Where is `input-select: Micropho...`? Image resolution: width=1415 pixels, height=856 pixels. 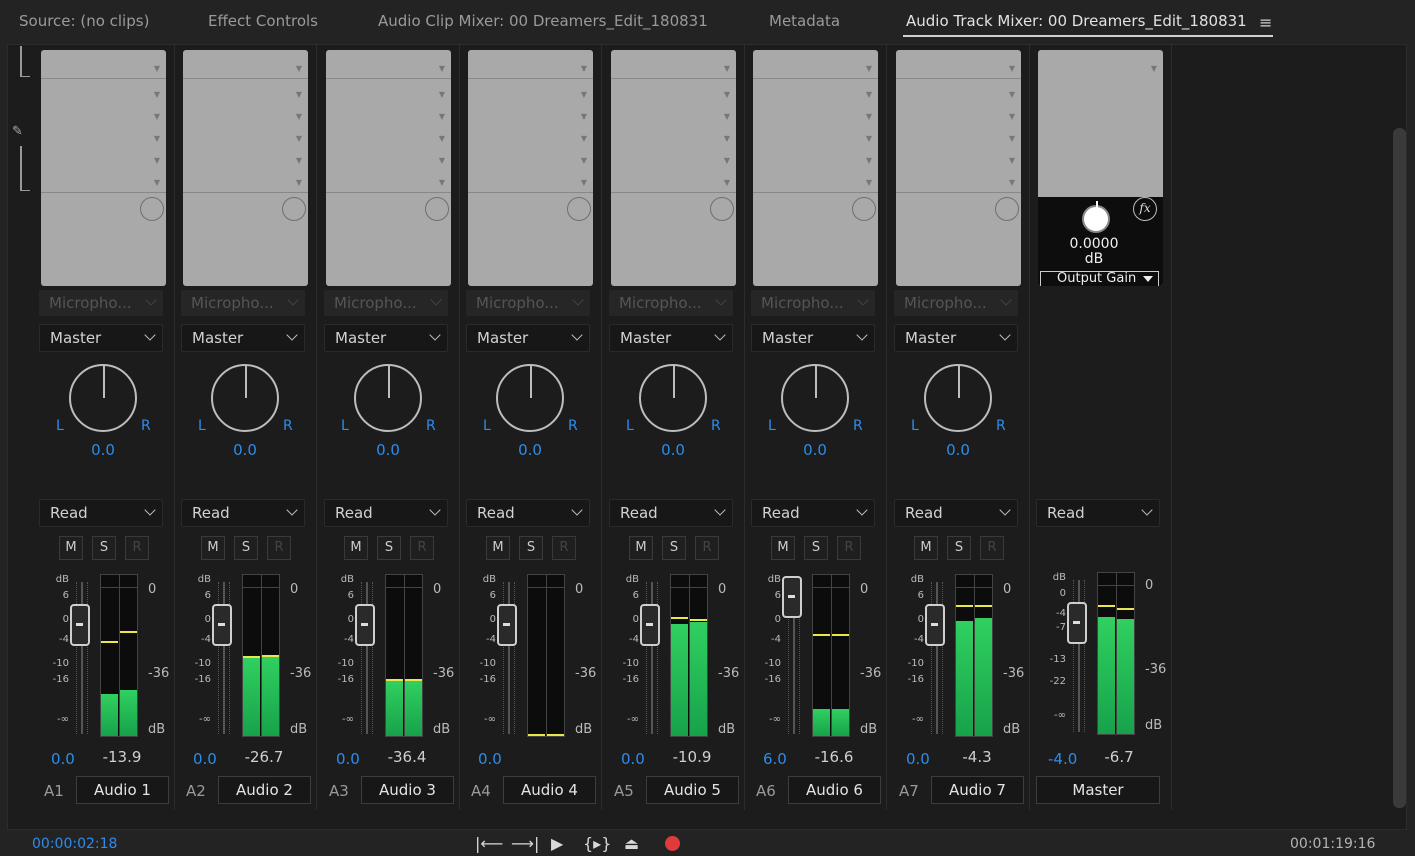
input-select: Micropho... is located at coordinates (956, 303).